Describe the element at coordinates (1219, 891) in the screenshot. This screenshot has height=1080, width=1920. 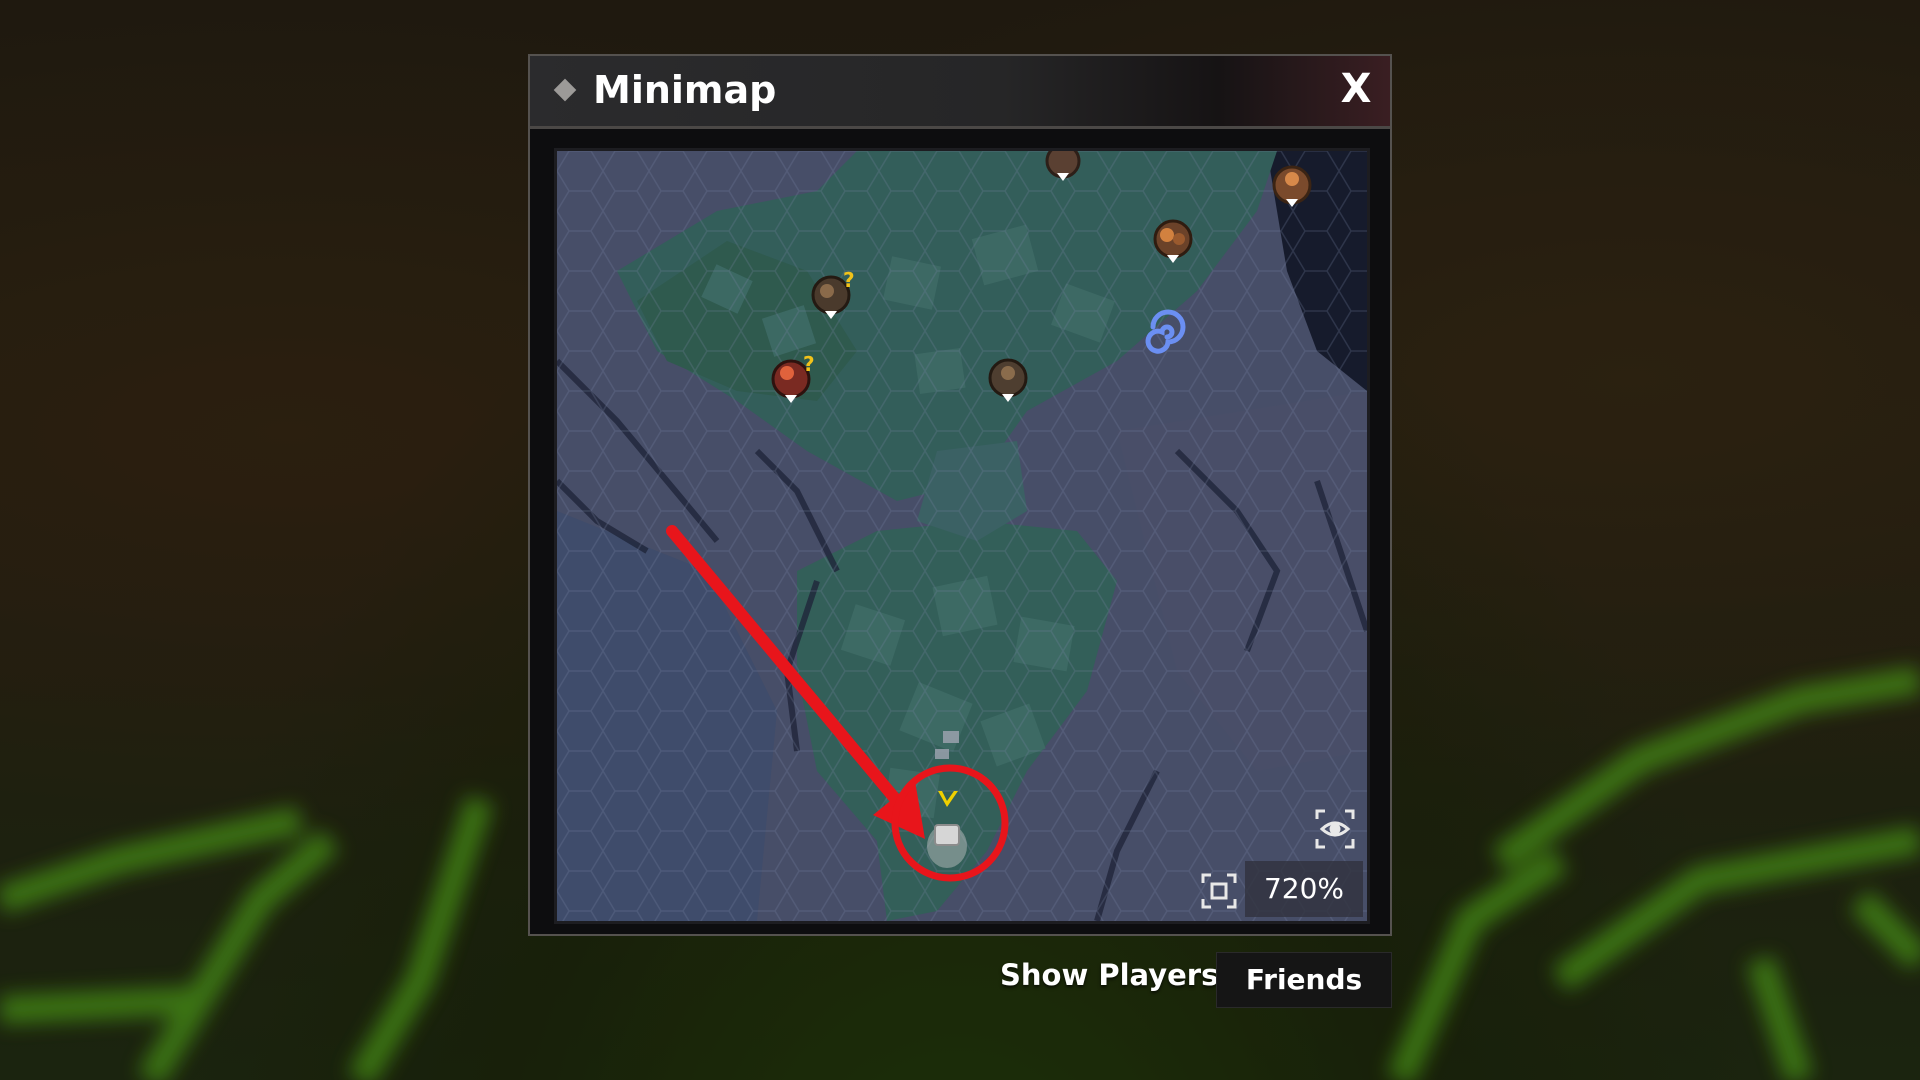
I see `focus-frame-icon` at that location.